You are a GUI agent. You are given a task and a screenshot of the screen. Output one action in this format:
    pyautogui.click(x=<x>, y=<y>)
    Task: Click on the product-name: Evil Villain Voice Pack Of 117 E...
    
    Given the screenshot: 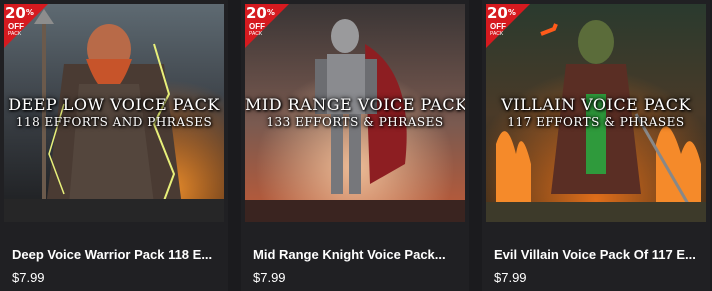 What is the action you would take?
    pyautogui.click(x=596, y=254)
    